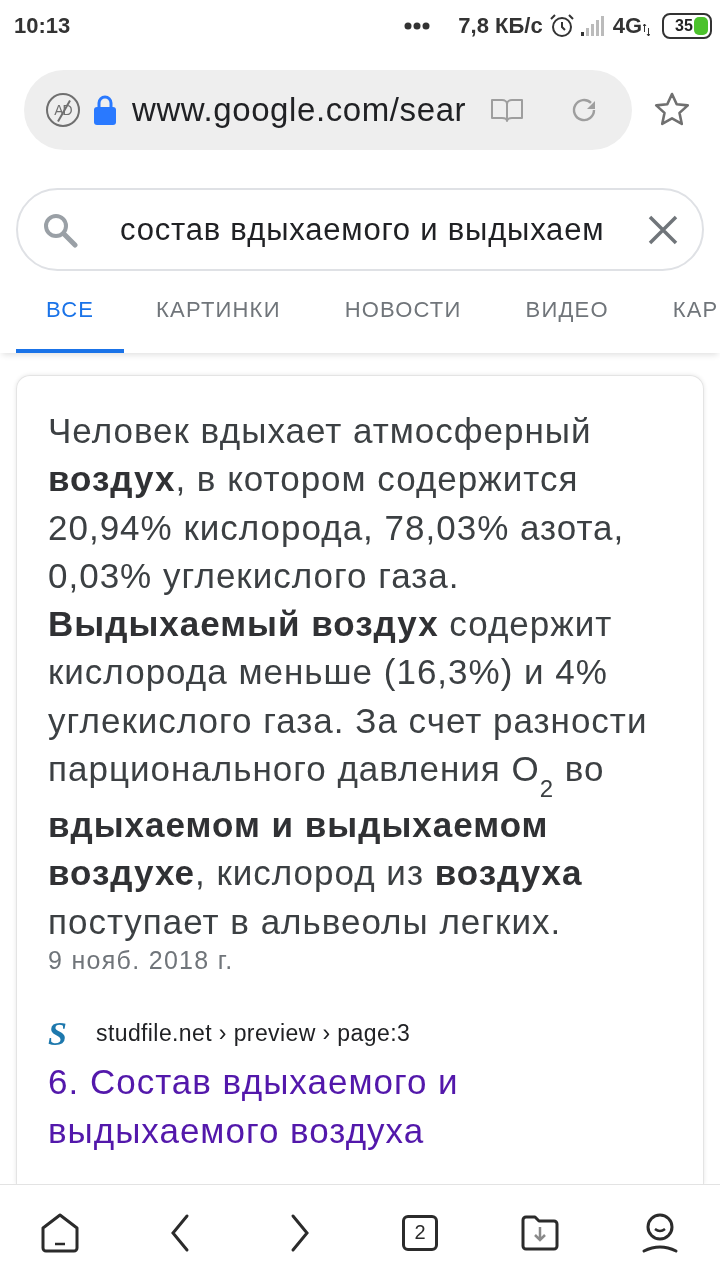 This screenshot has height=1280, width=720. I want to click on tabs-button: 2, so click(420, 1232).